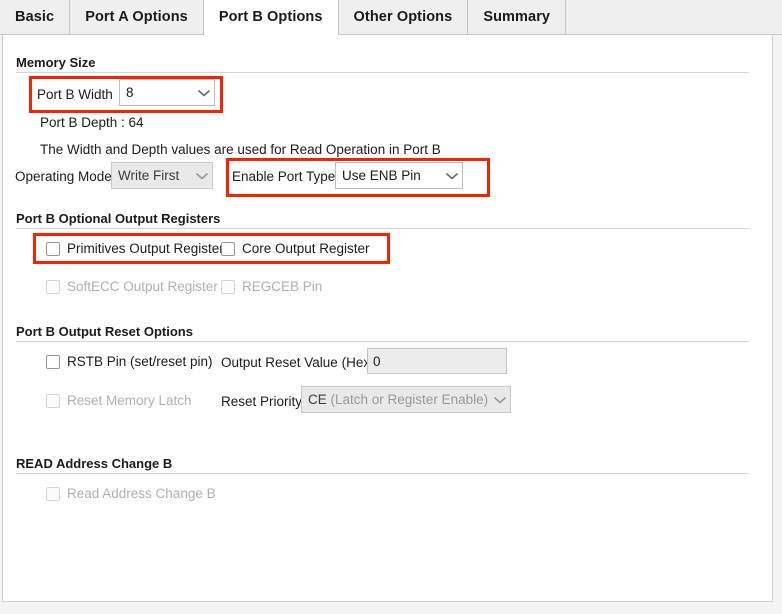  I want to click on core-output-register-checkbox-row: Core Output Register, so click(295, 248).